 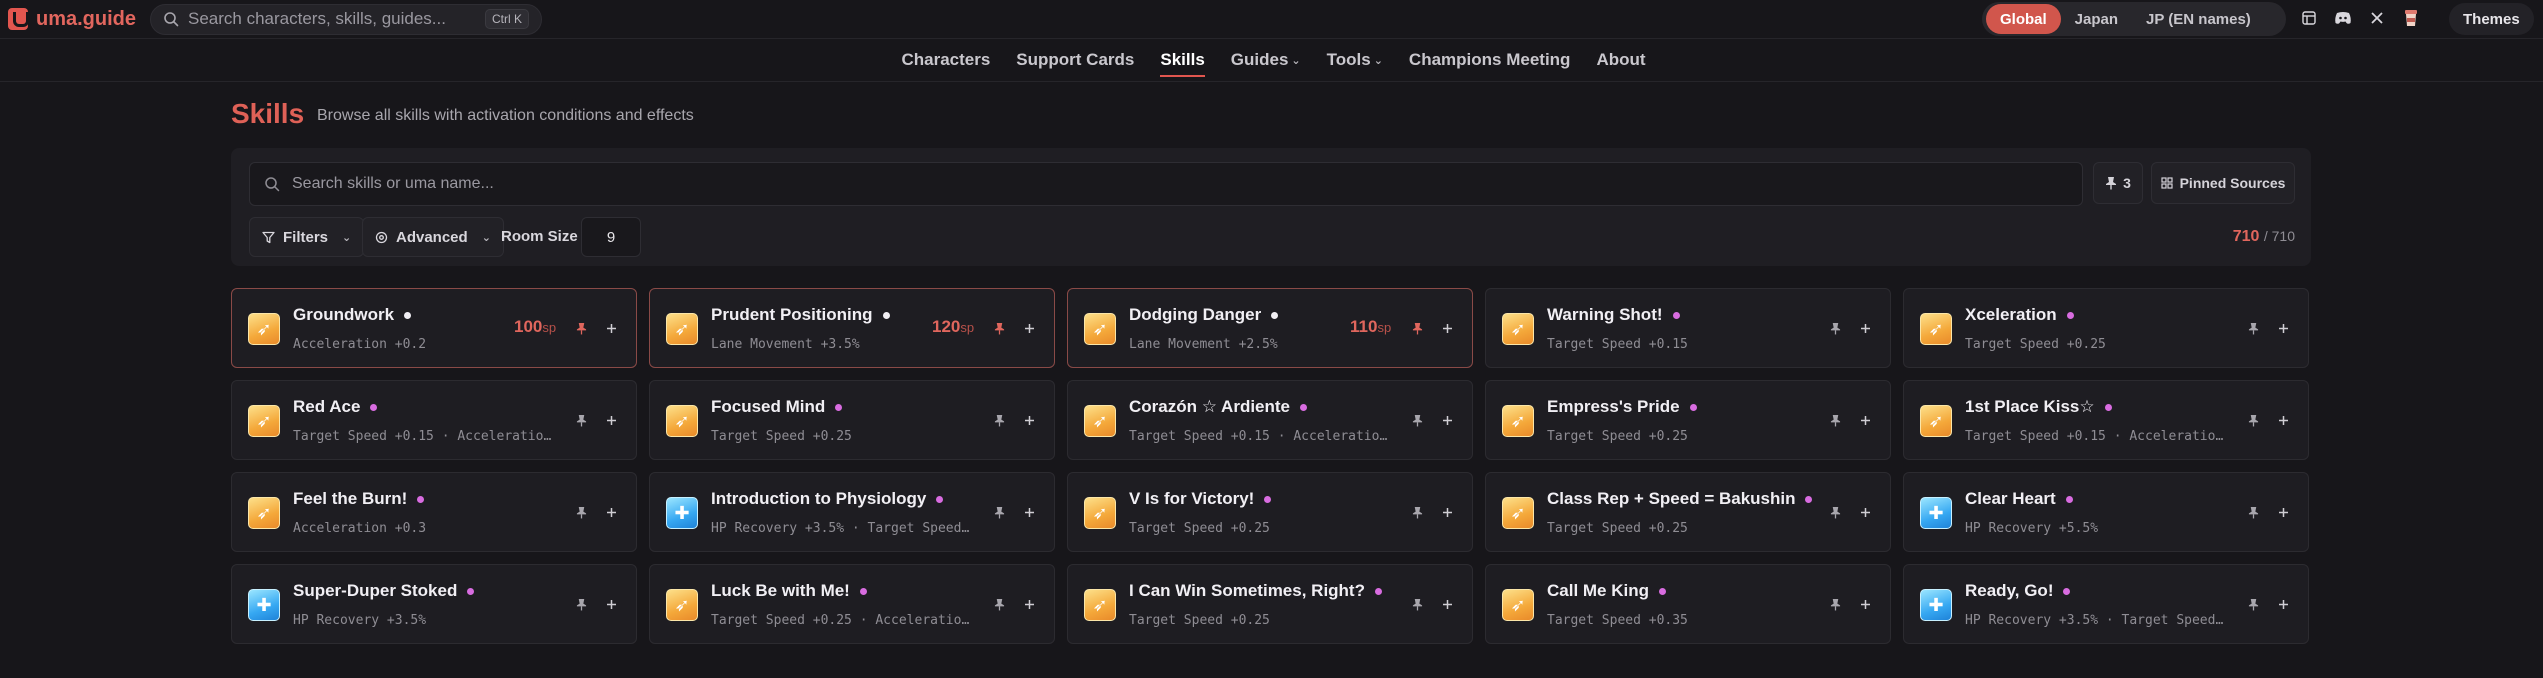 I want to click on skill-cost: 120sp, so click(x=953, y=327).